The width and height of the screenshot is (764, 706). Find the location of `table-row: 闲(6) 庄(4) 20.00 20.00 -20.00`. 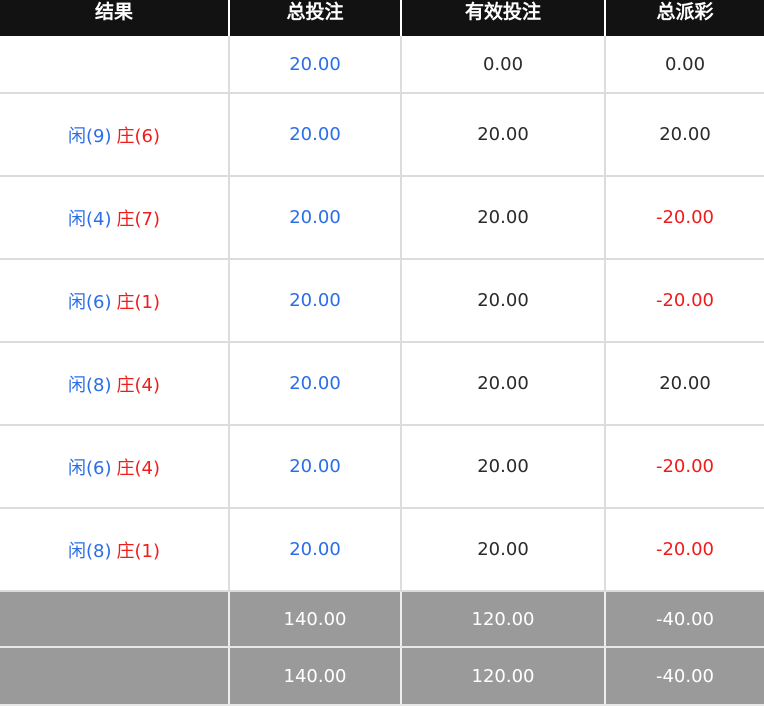

table-row: 闲(6) 庄(4) 20.00 20.00 -20.00 is located at coordinates (382, 467).